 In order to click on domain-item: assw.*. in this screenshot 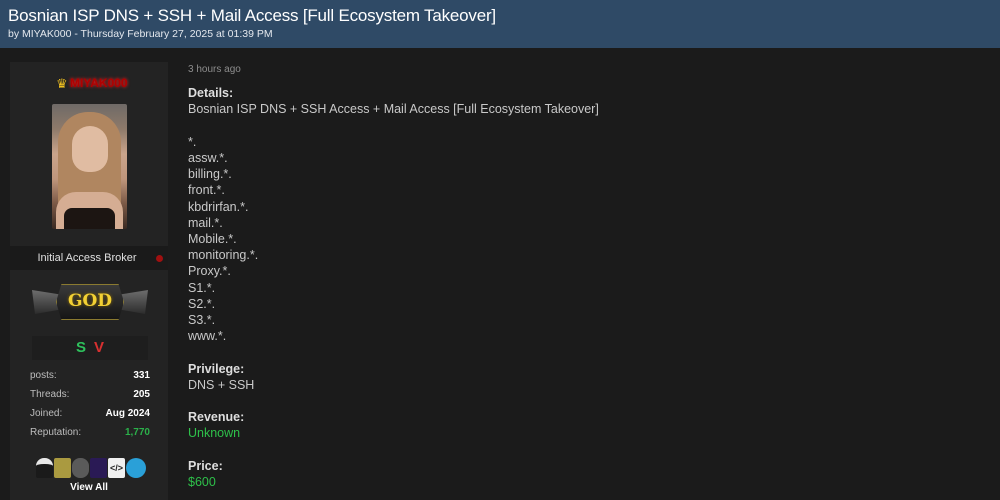, I will do `click(208, 158)`.